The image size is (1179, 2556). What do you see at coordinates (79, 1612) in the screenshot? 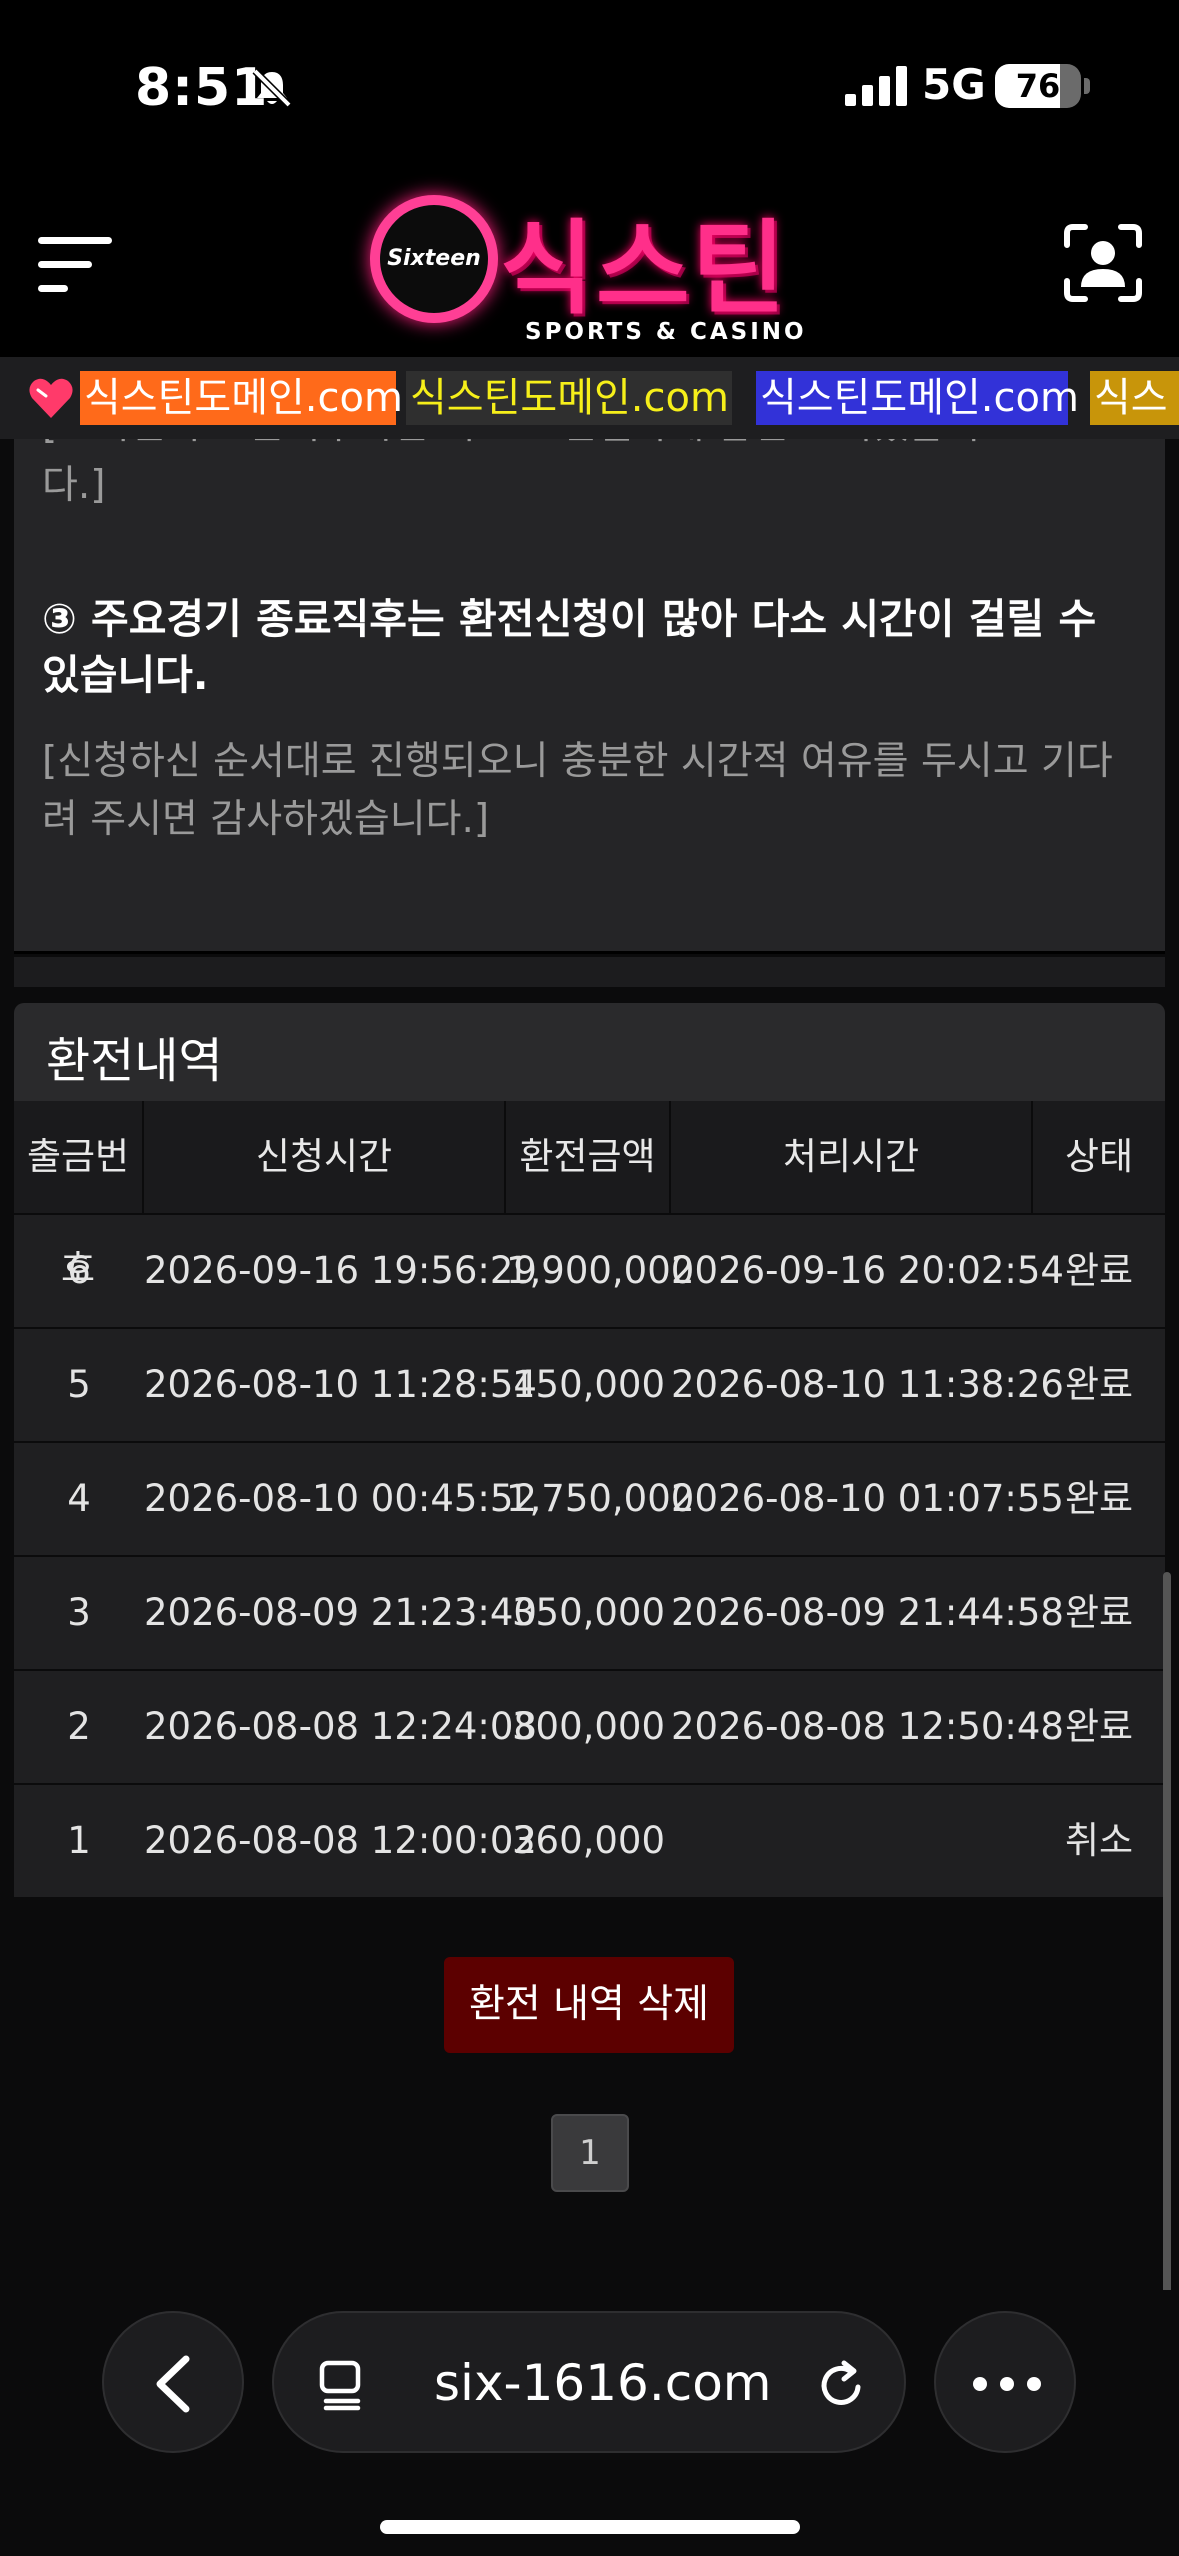
I see `cell-id: 3` at bounding box center [79, 1612].